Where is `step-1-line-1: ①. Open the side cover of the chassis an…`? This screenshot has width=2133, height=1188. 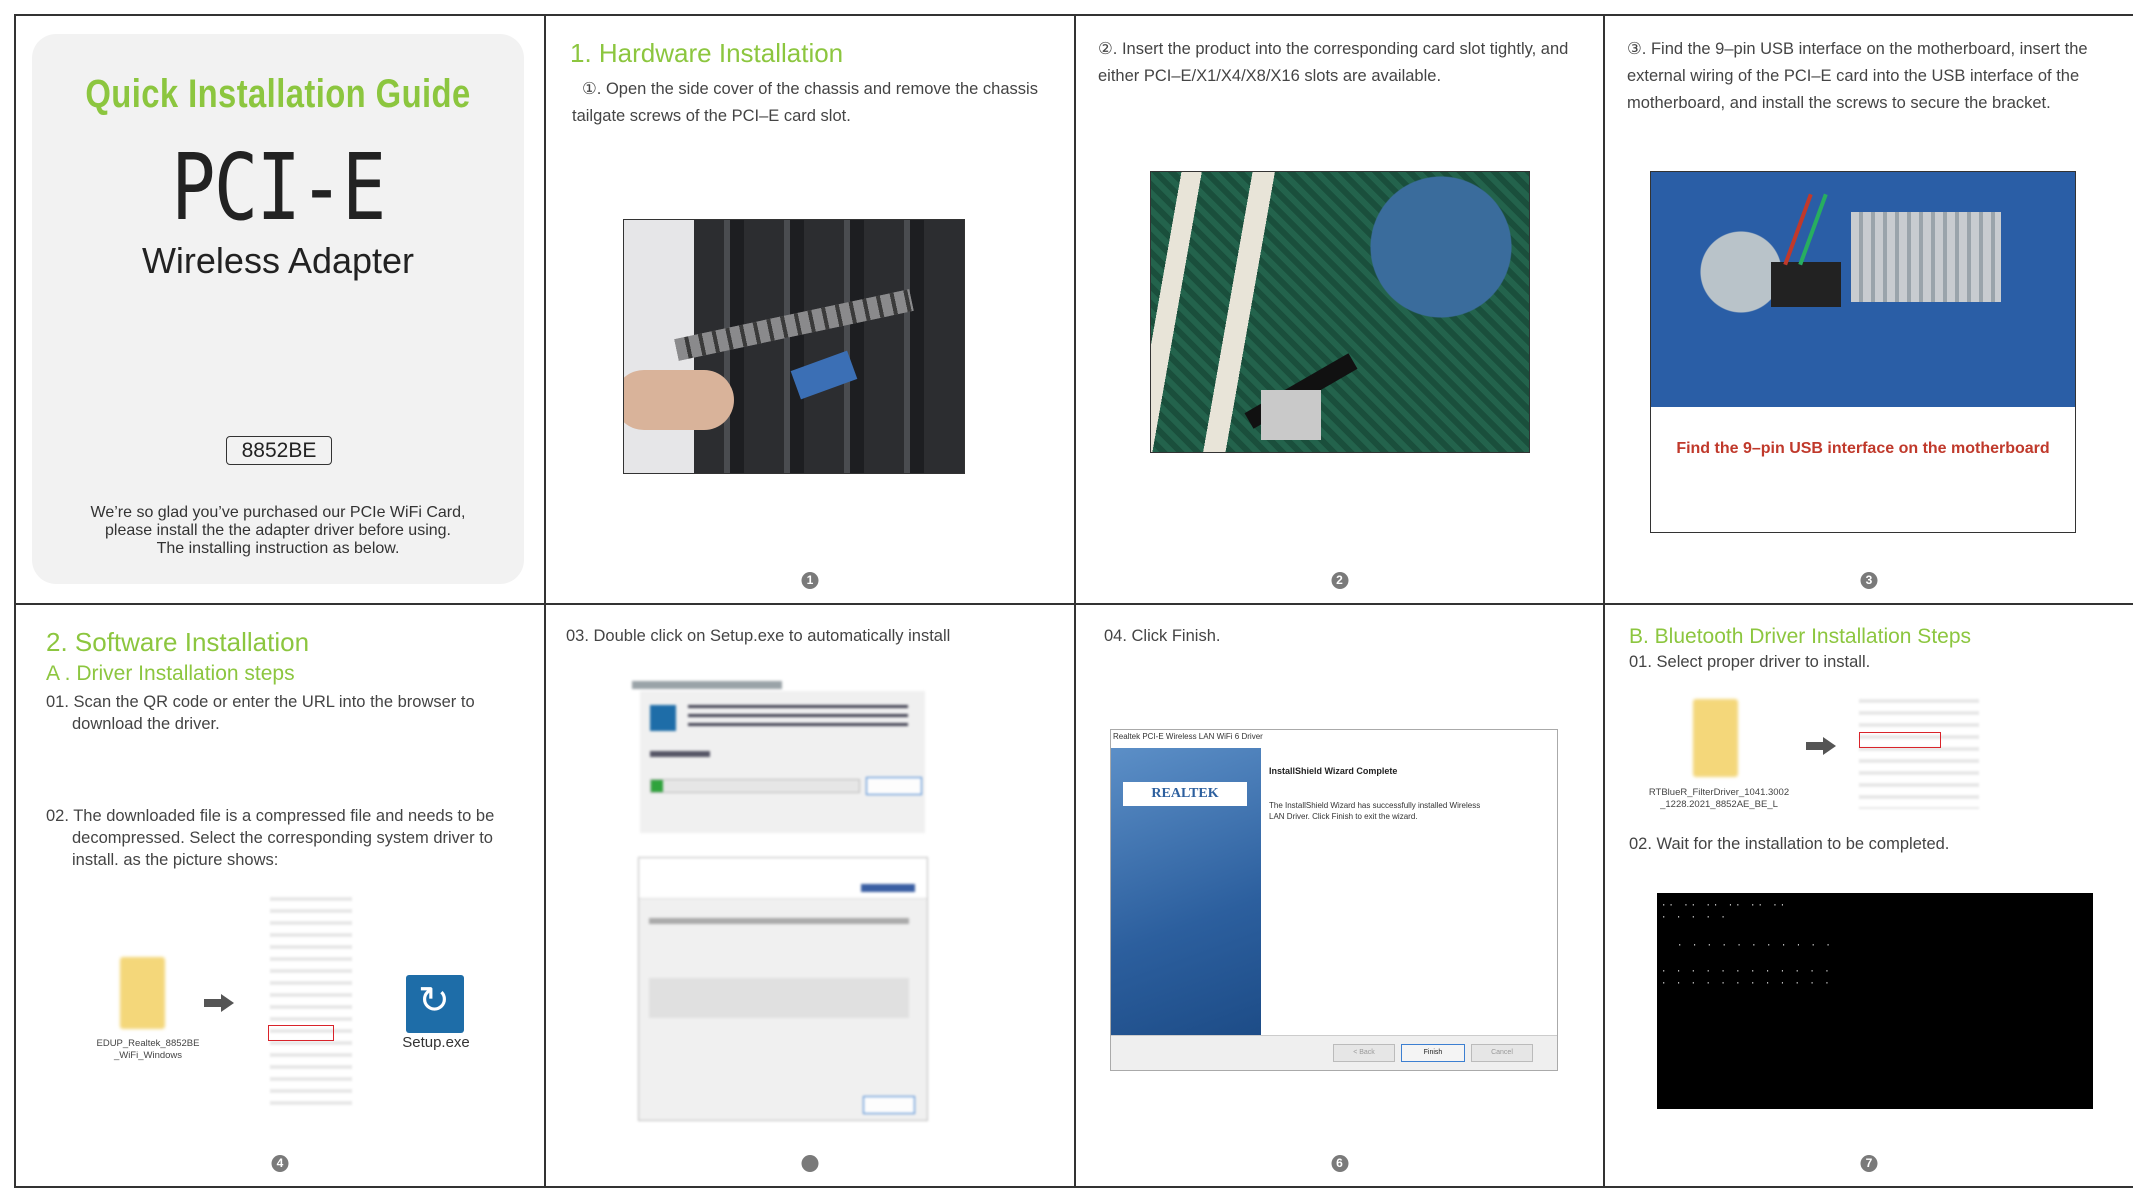 step-1-line-1: ①. Open the side cover of the chassis an… is located at coordinates (810, 89).